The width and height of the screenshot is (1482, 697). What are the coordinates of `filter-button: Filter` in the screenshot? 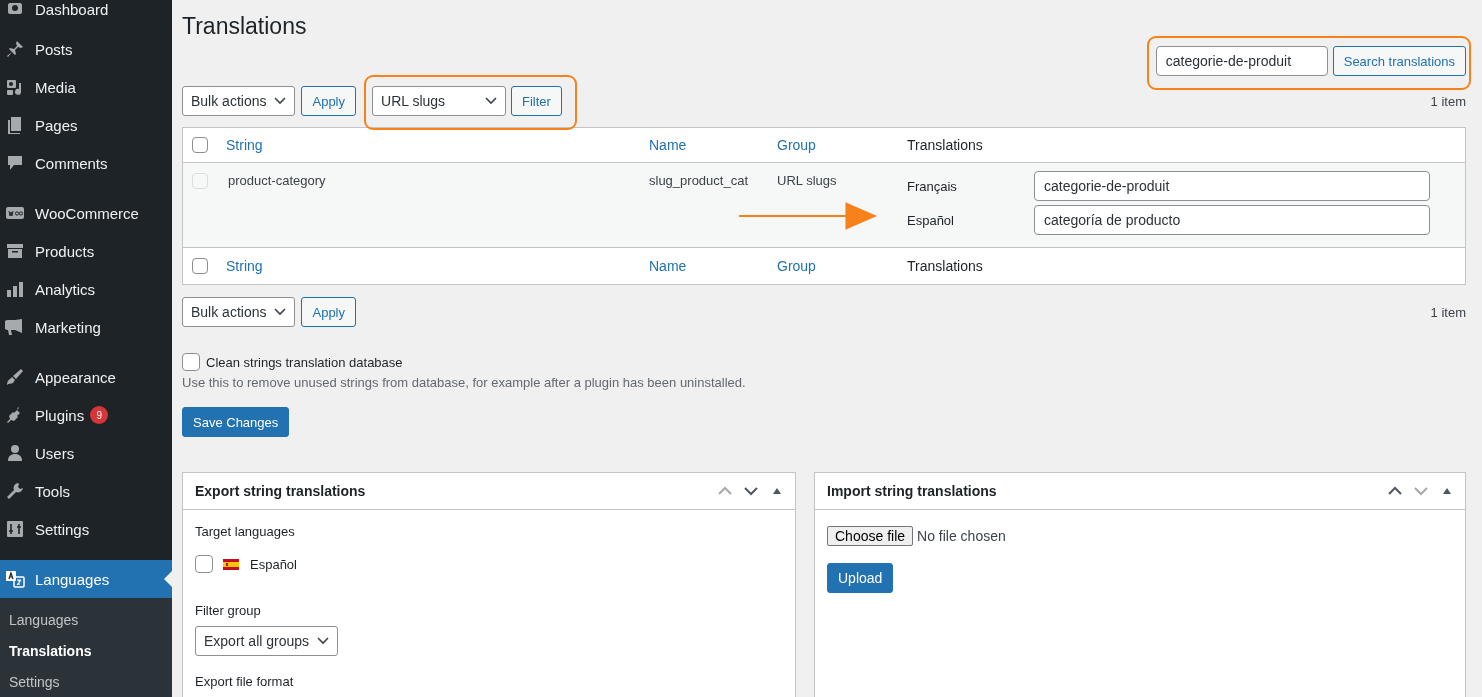 It's located at (536, 101).